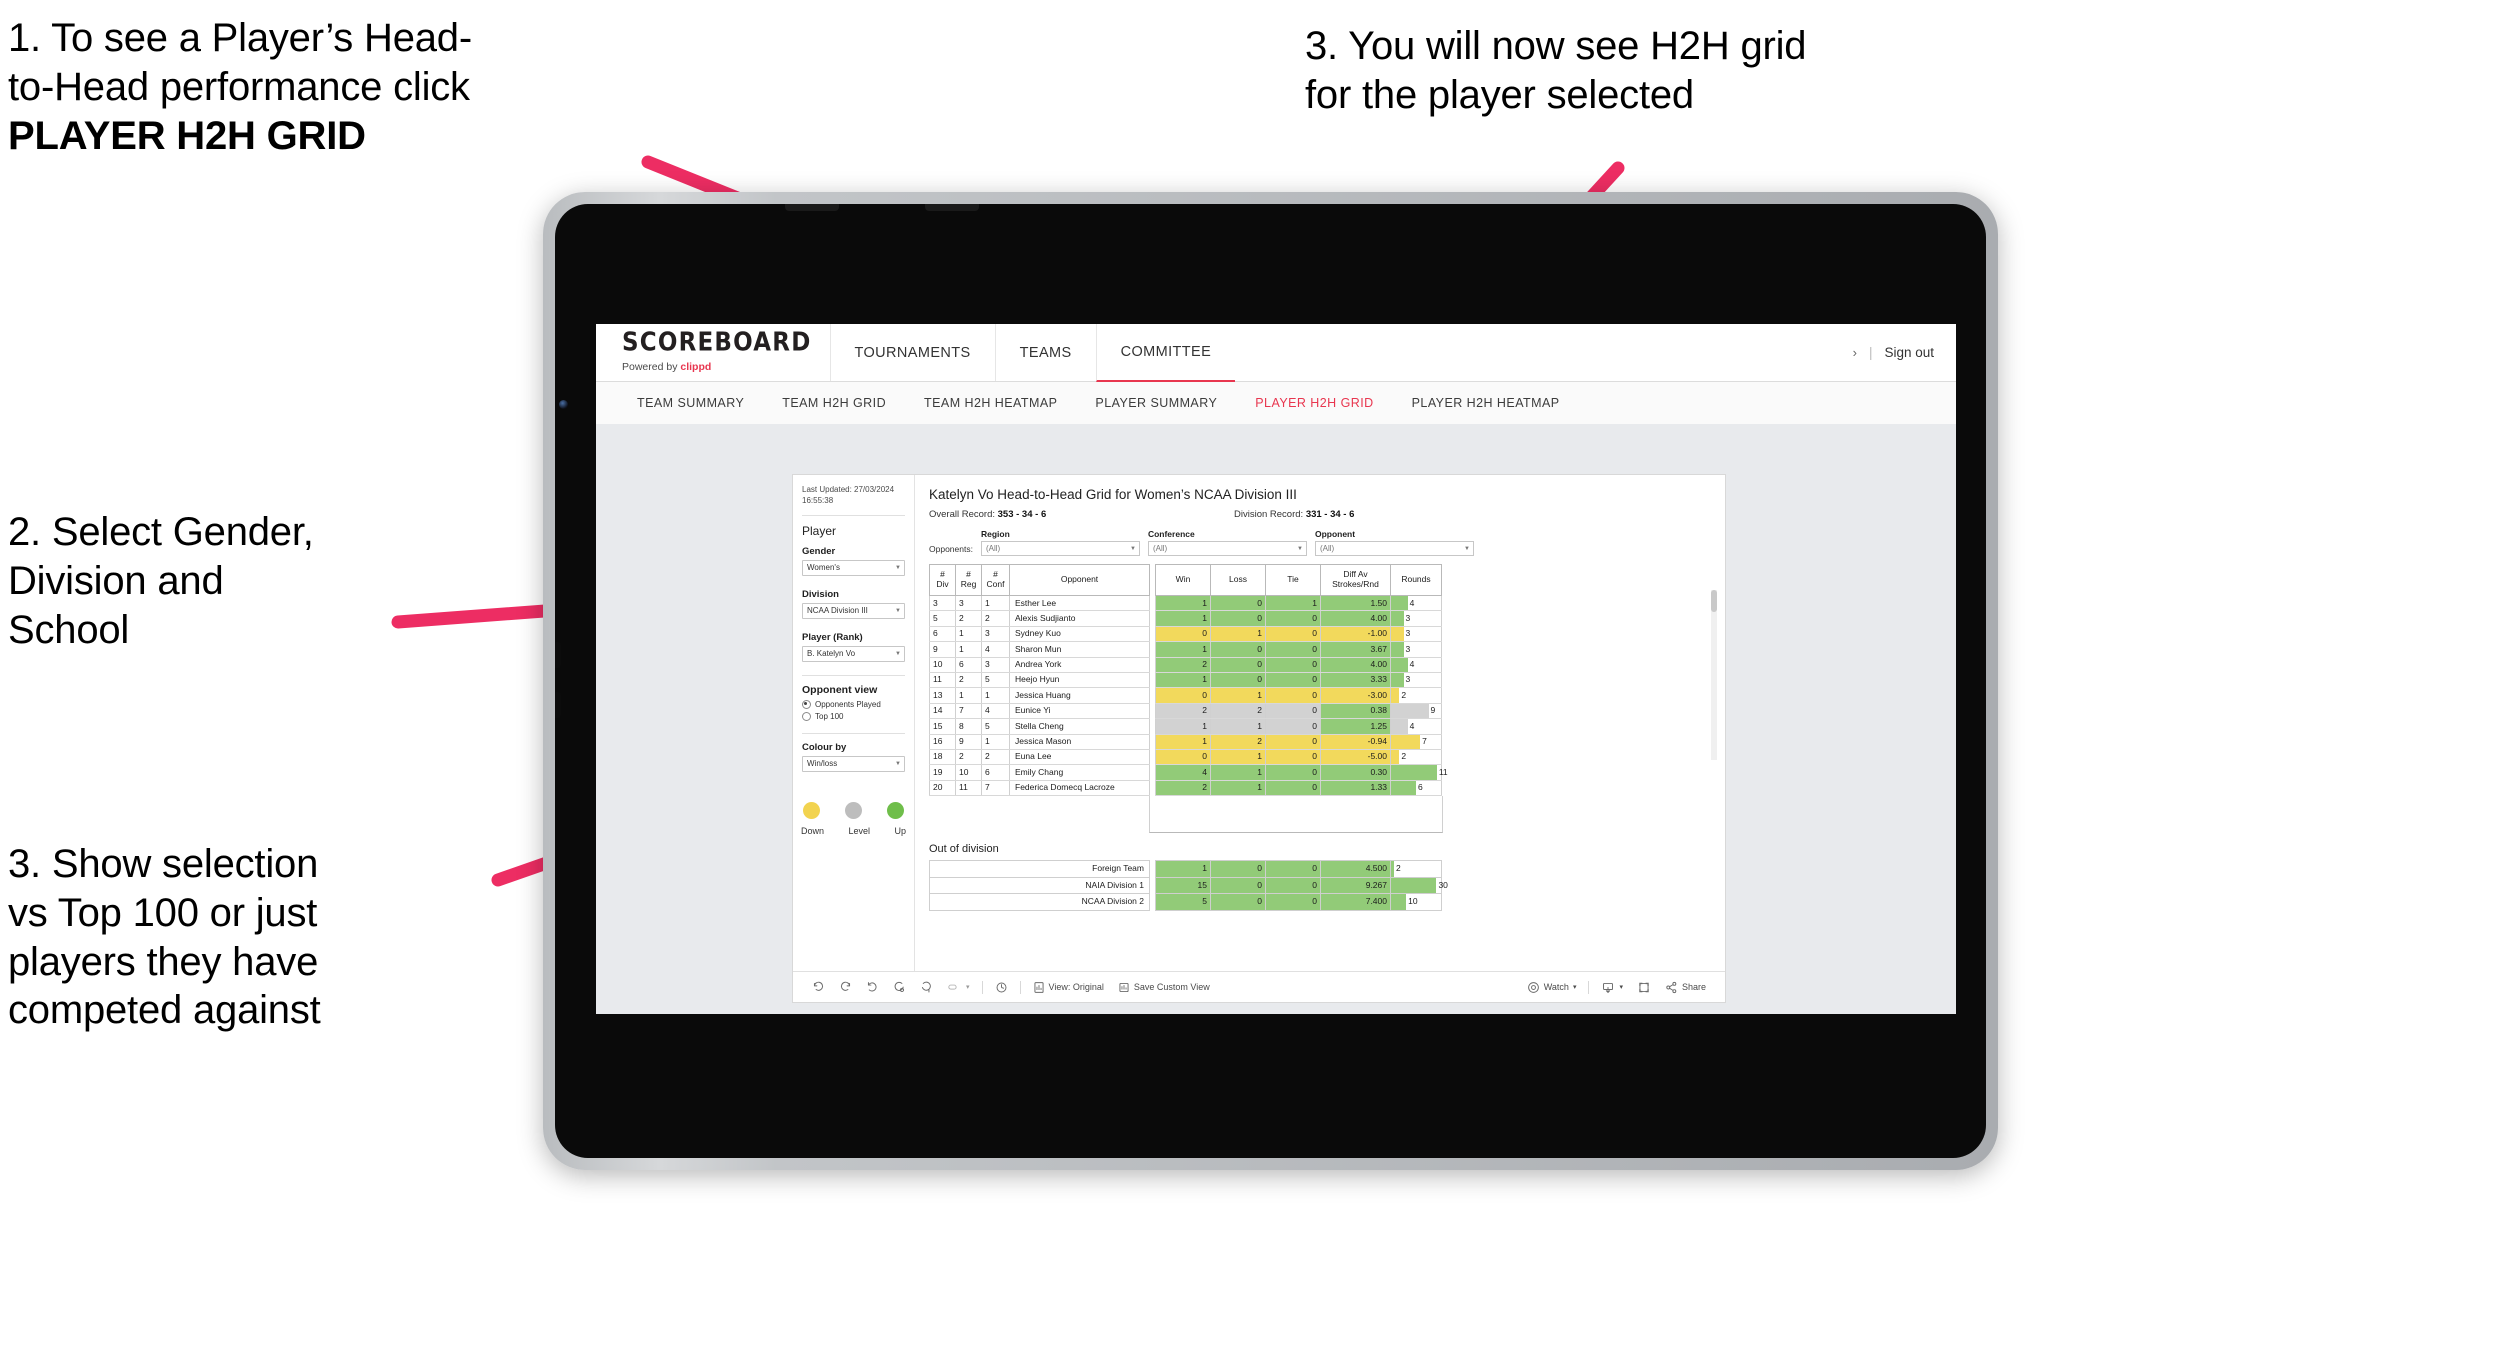 The image size is (2512, 1352). I want to click on table-row: 13 1 1 Jessica Huang 0 1 0 -3.00 2, so click(1185, 695).